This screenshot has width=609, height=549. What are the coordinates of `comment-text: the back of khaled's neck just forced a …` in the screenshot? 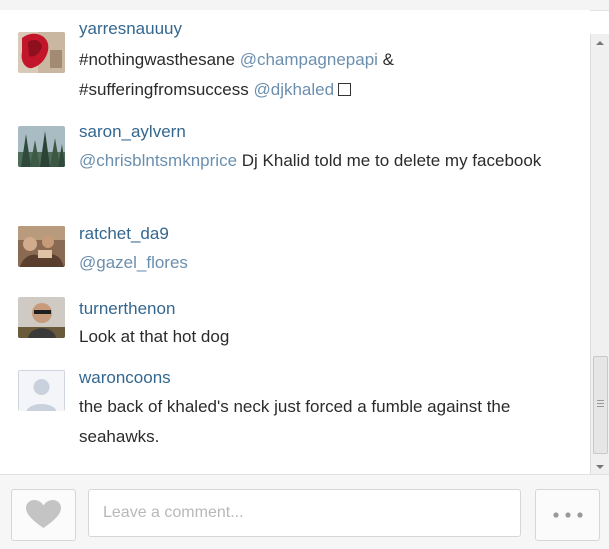 It's located at (295, 421).